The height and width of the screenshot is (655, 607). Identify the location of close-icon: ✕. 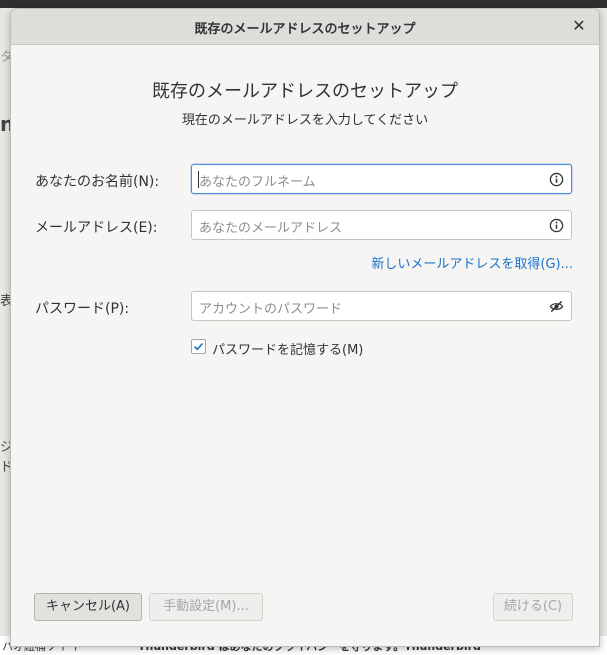
(579, 26).